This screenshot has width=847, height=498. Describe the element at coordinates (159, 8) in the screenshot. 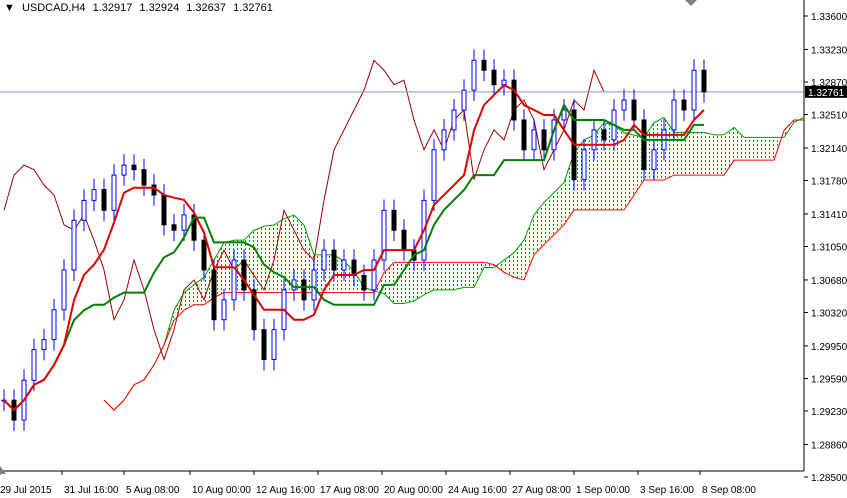

I see `high-price: 1.32924` at that location.